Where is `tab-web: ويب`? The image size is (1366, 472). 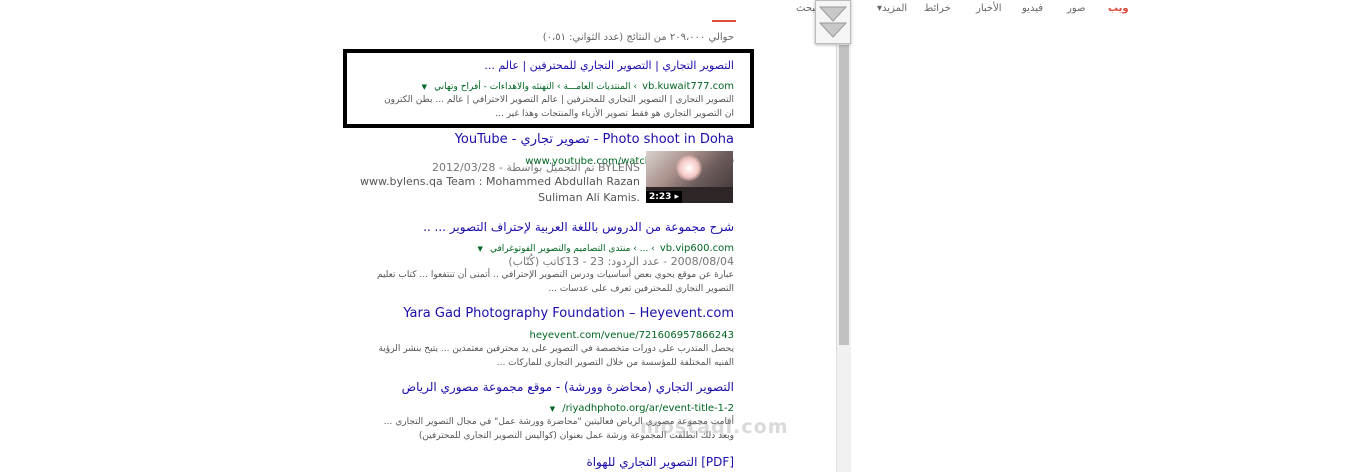
tab-web: ويب is located at coordinates (1118, 8).